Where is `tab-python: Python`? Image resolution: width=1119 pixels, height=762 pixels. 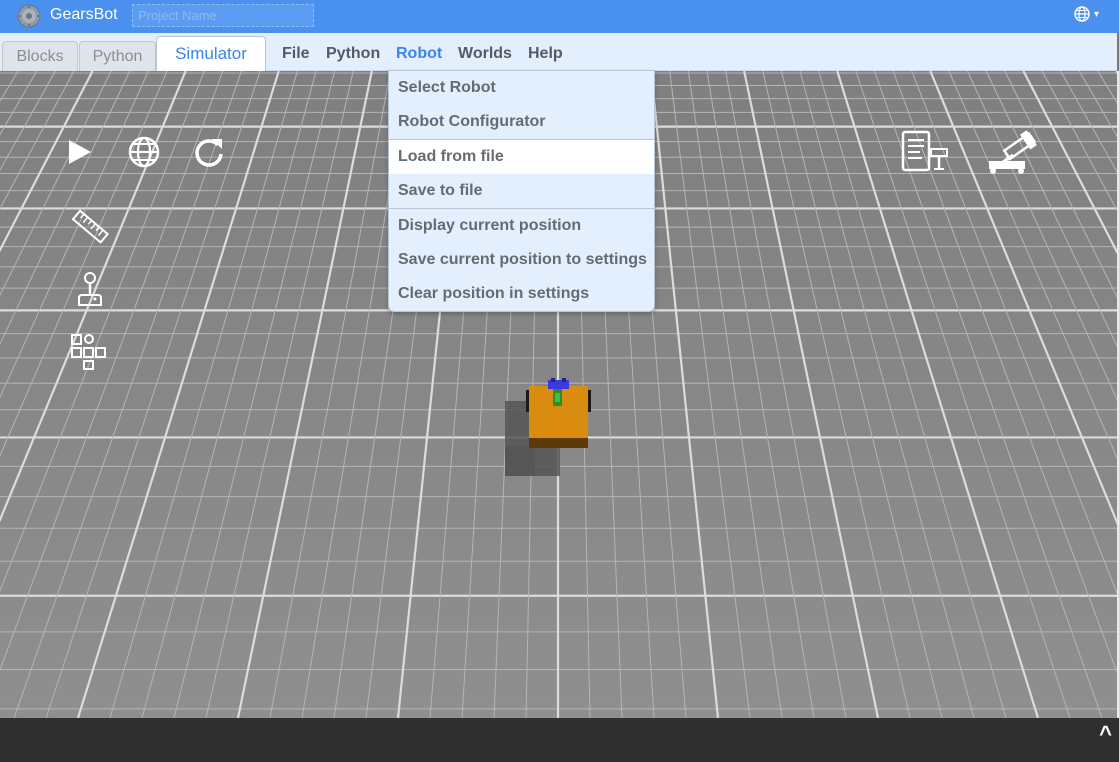
tab-python: Python is located at coordinates (117, 56).